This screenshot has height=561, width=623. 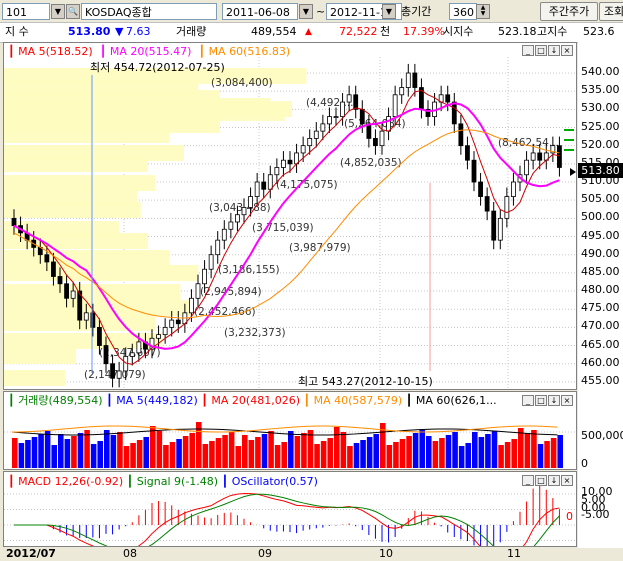 What do you see at coordinates (600, 144) in the screenshot?
I see `price-ytick: 520.00` at bounding box center [600, 144].